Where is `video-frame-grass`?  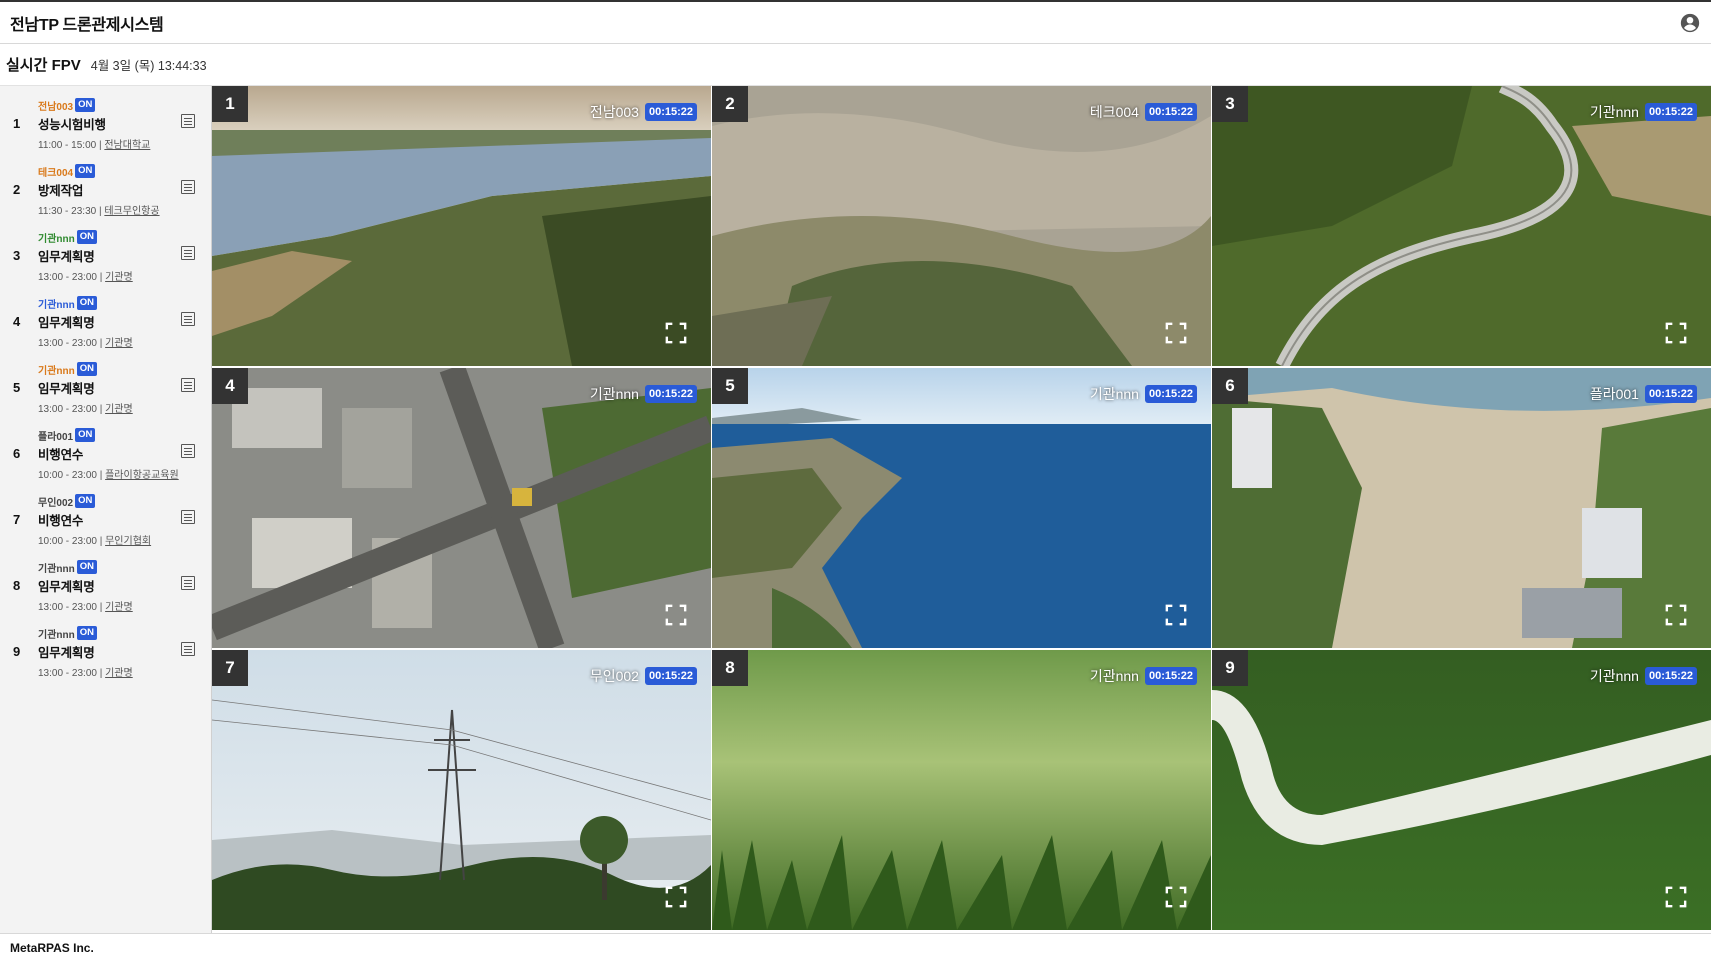 video-frame-grass is located at coordinates (961, 790).